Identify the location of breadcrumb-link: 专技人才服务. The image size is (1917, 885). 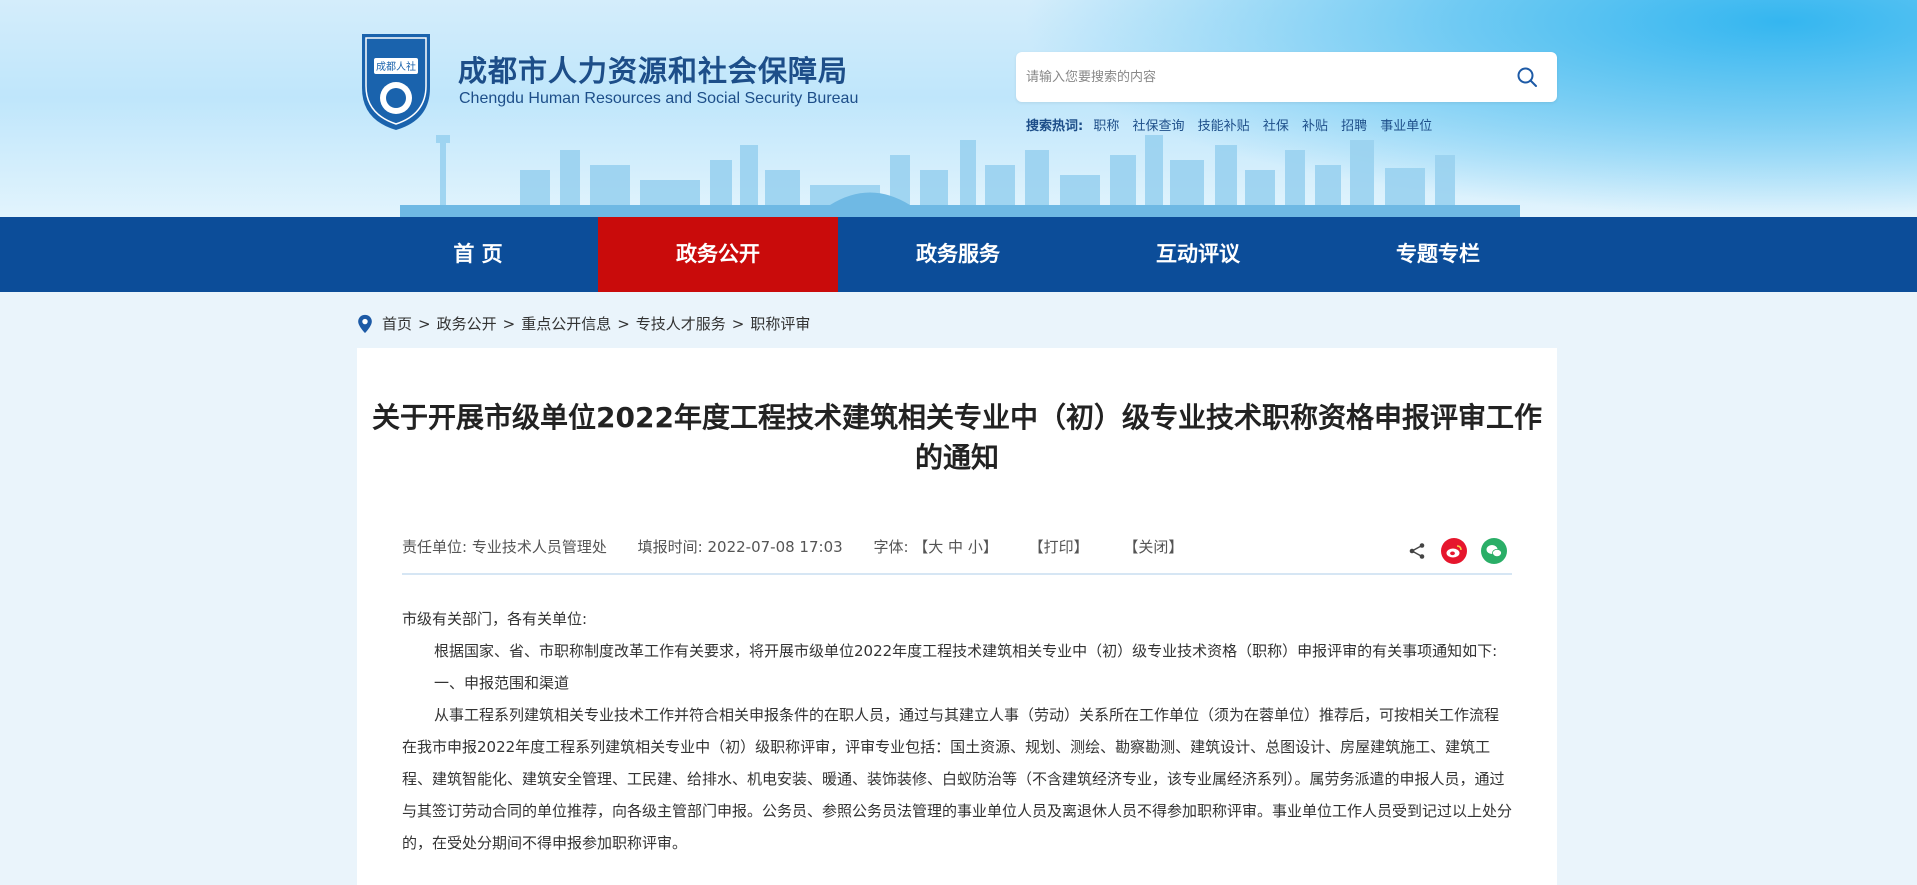
(681, 323).